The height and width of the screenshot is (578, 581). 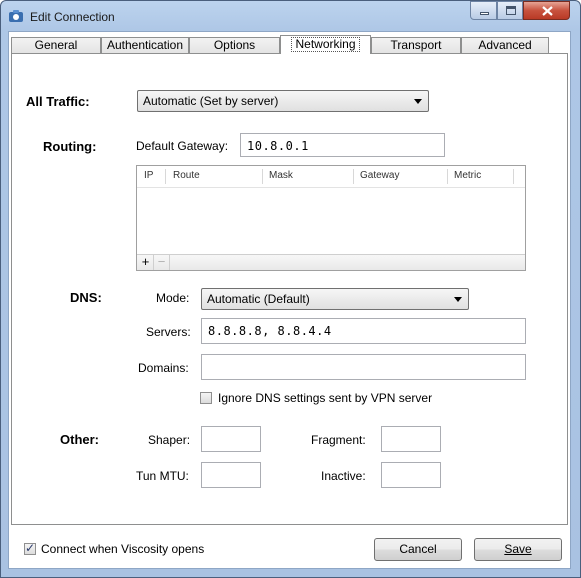 I want to click on shaper-field, so click(x=231, y=439).